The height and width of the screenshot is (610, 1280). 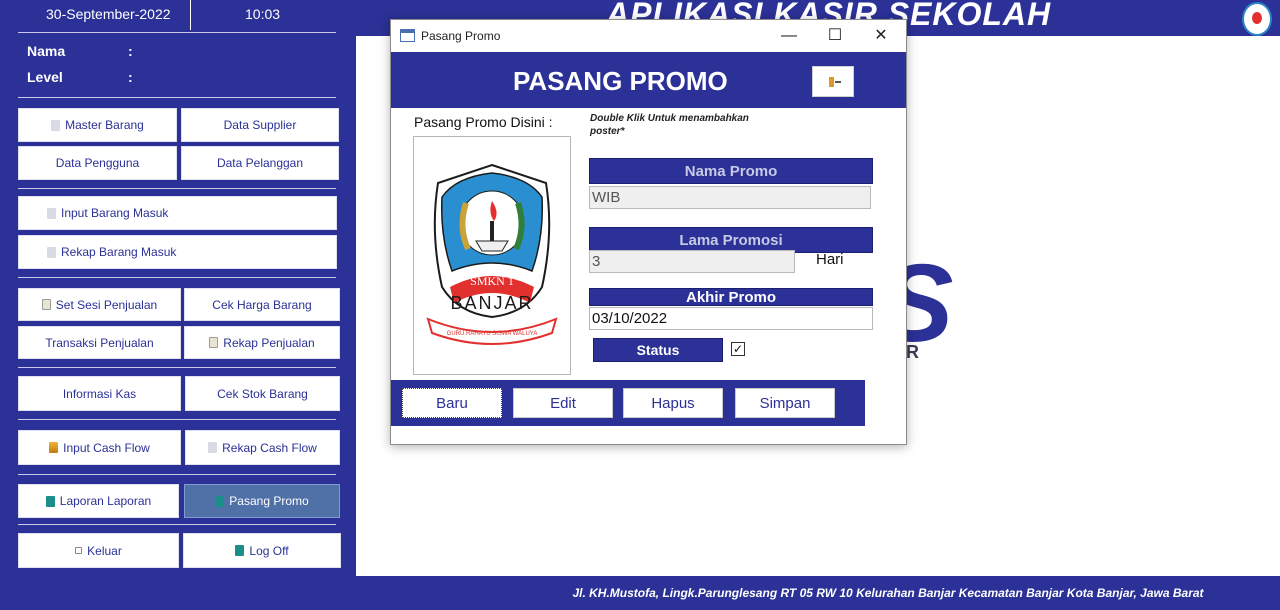 I want to click on dialog-button-bar: Baru Edit Hapus Simpan, so click(x=628, y=403).